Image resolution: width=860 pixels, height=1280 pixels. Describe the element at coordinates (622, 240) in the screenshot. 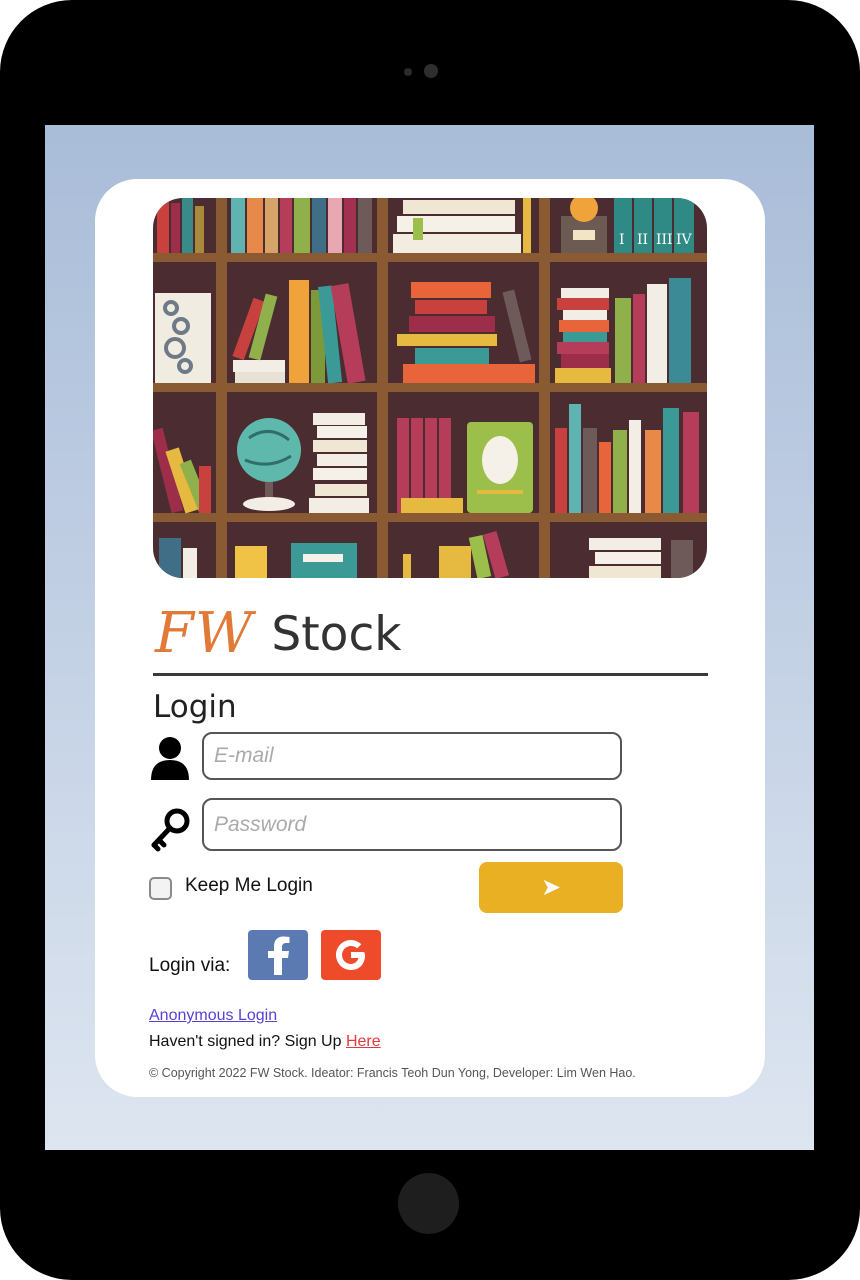

I see `svg-text: I` at that location.